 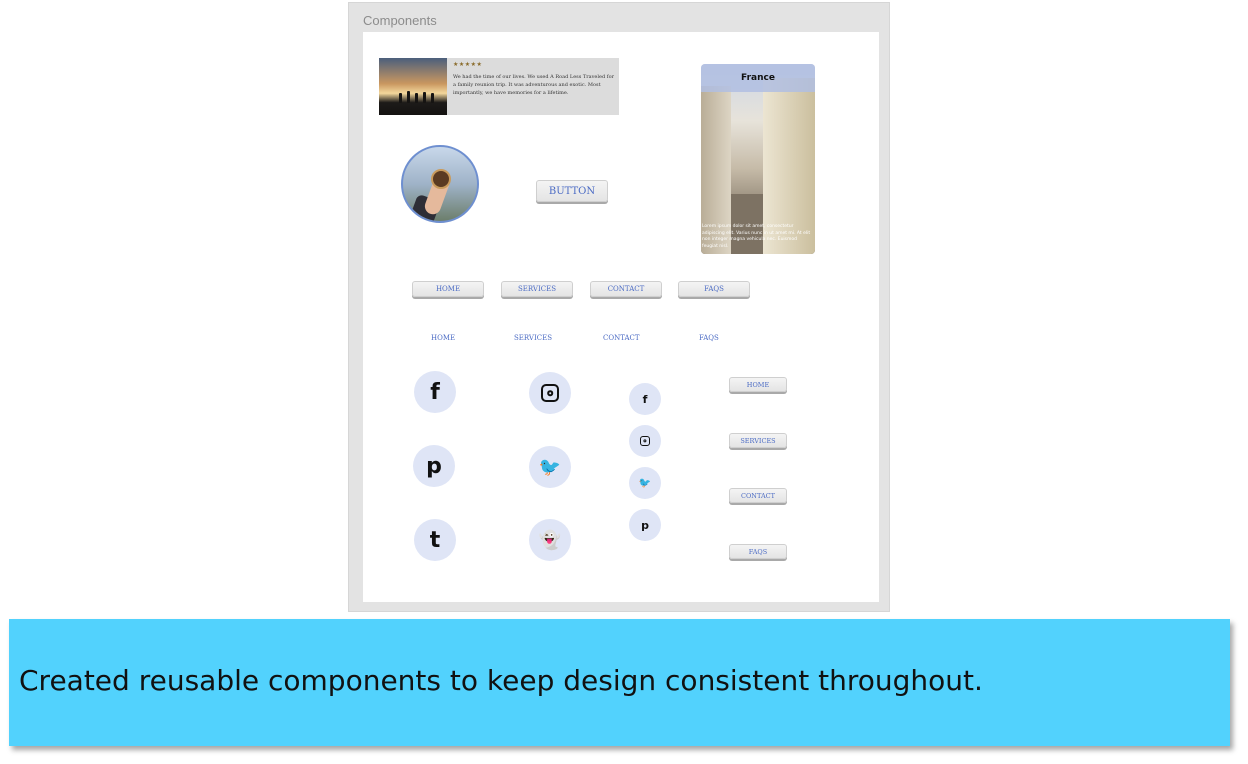 I want to click on nav-link-faqs: FAQS, so click(x=709, y=338).